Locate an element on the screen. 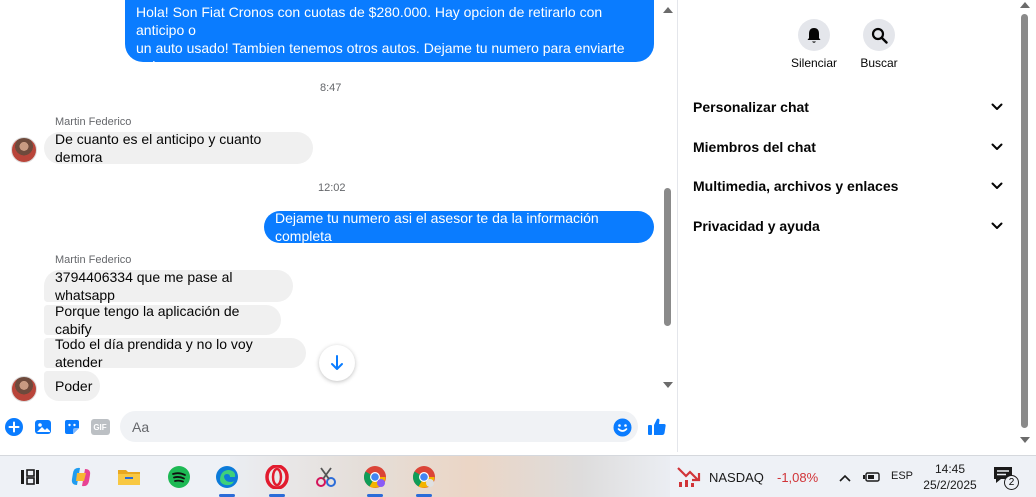 Image resolution: width=1036 pixels, height=497 pixels. page-scrollbar is located at coordinates (1027, 226).